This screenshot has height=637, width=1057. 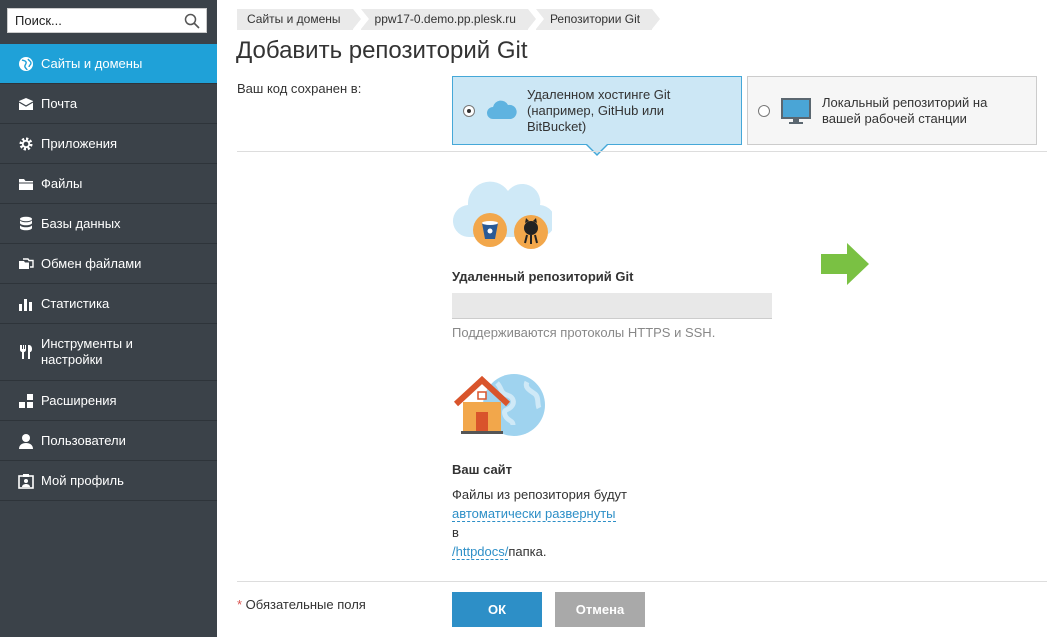 What do you see at coordinates (527, 551) in the screenshot?
I see `site-desc-line-3: папка.` at bounding box center [527, 551].